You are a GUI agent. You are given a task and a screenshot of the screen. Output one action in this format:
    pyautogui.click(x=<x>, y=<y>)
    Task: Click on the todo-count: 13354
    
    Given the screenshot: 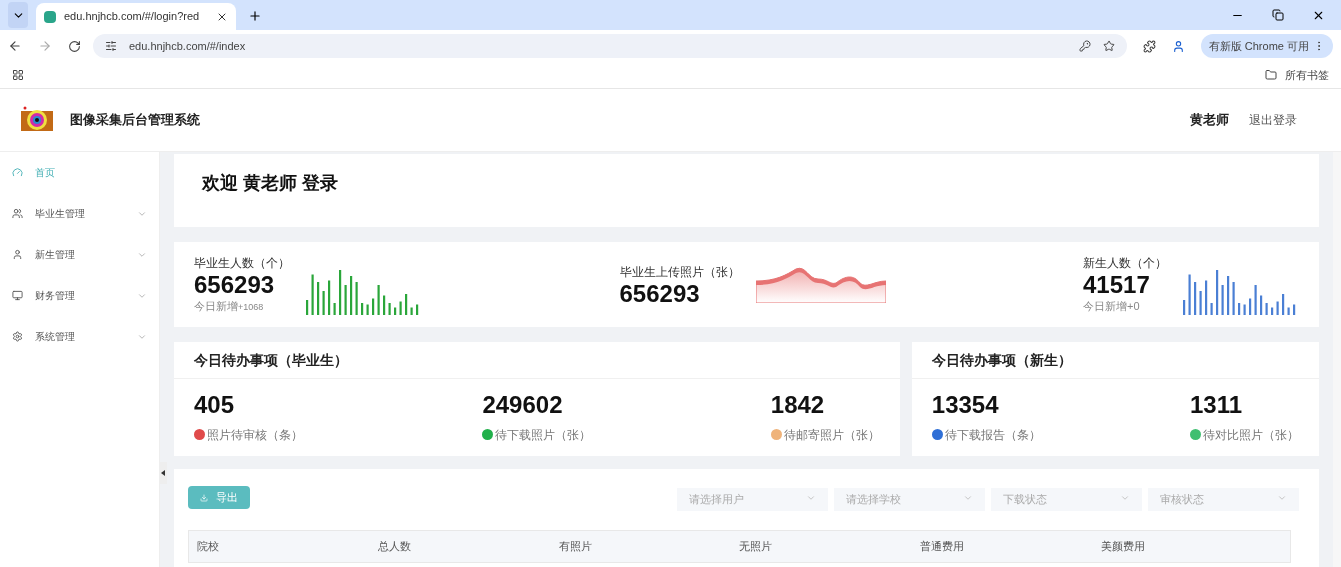 What is the action you would take?
    pyautogui.click(x=965, y=404)
    